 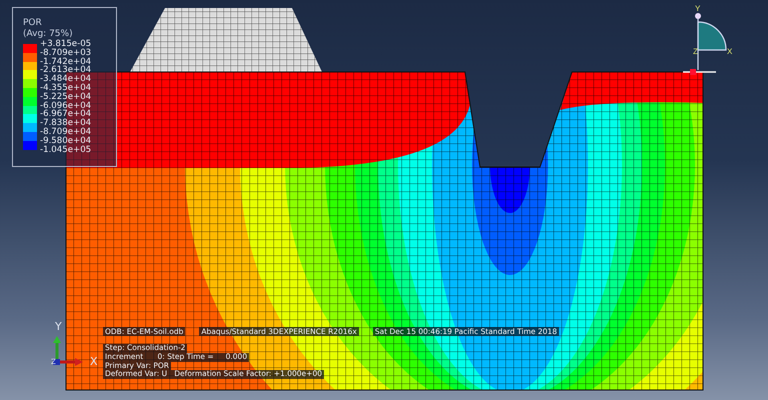 I want to click on legend-value: -1.742e+04, so click(x=66, y=62).